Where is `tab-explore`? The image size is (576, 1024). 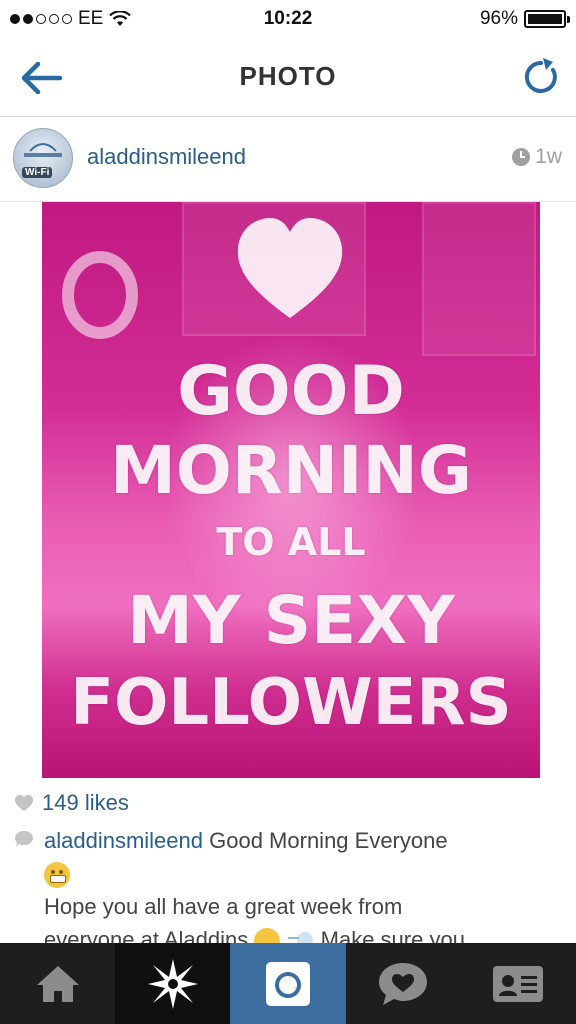 tab-explore is located at coordinates (173, 983).